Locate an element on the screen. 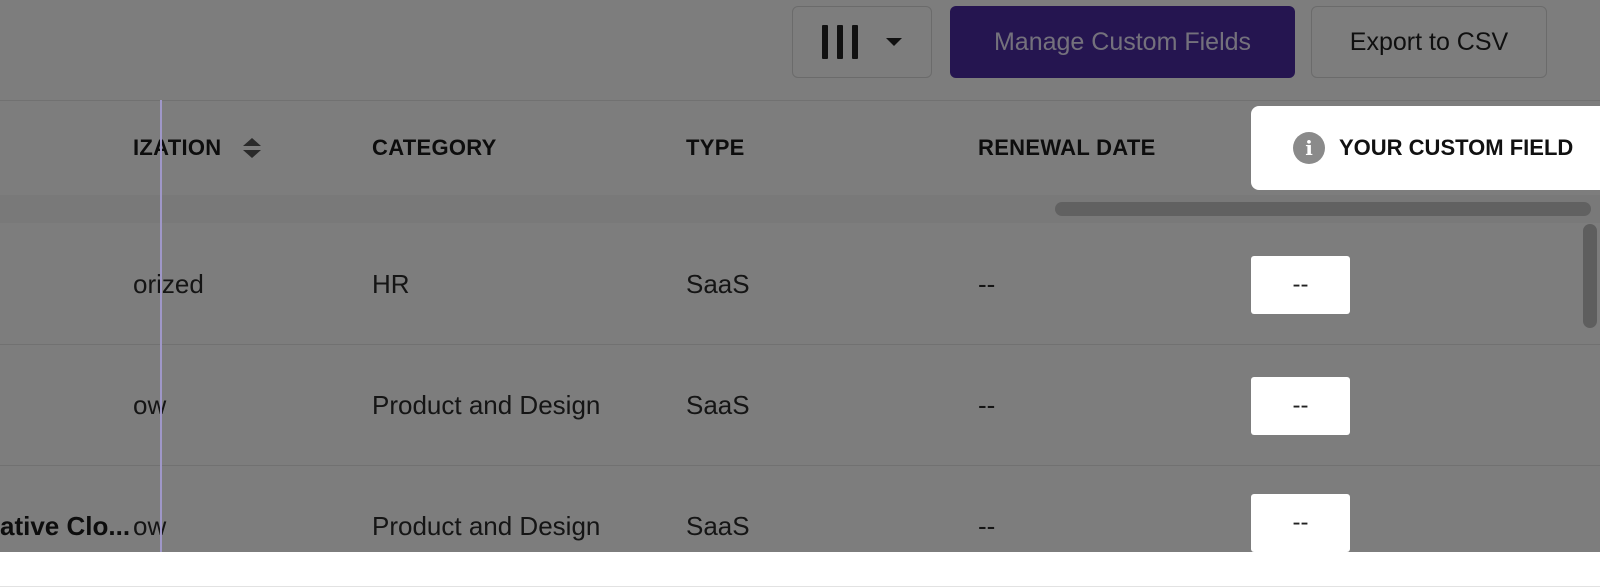 Image resolution: width=1600 pixels, height=587 pixels. category-cell: HR is located at coordinates (391, 283).